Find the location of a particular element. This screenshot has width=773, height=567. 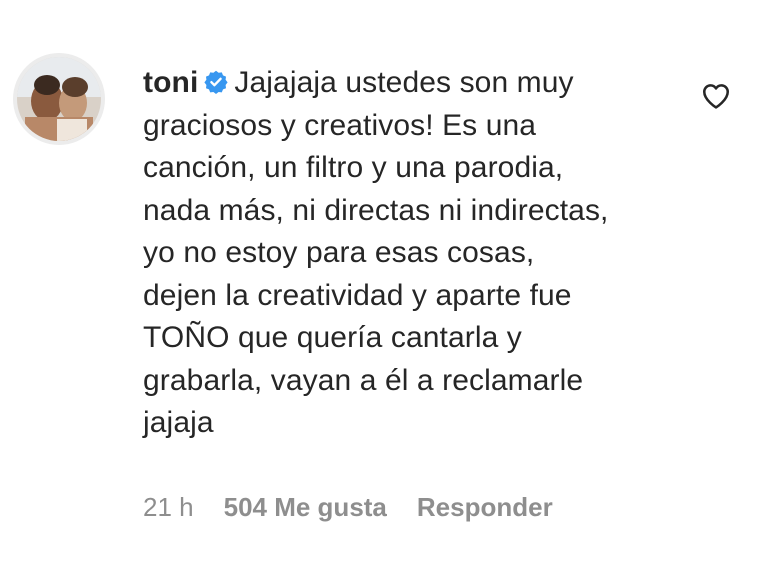

comment-meta: 21 h 504 Me gusta Responder is located at coordinates (348, 507).